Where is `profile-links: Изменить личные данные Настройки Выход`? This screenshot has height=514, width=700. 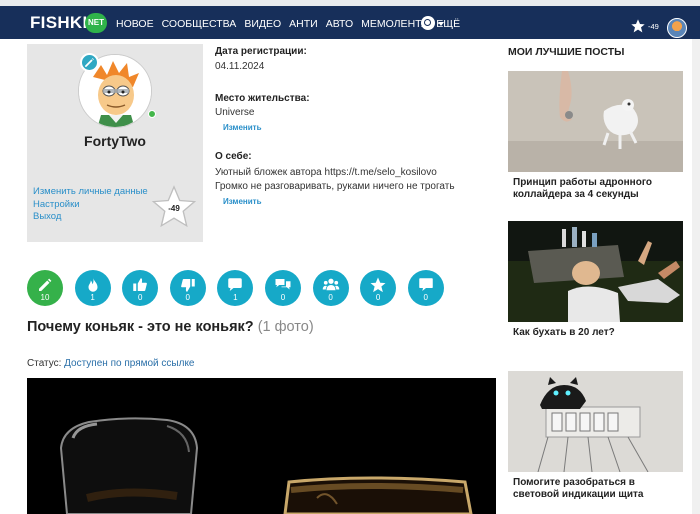
profile-links: Изменить личные данные Настройки Выход is located at coordinates (90, 204).